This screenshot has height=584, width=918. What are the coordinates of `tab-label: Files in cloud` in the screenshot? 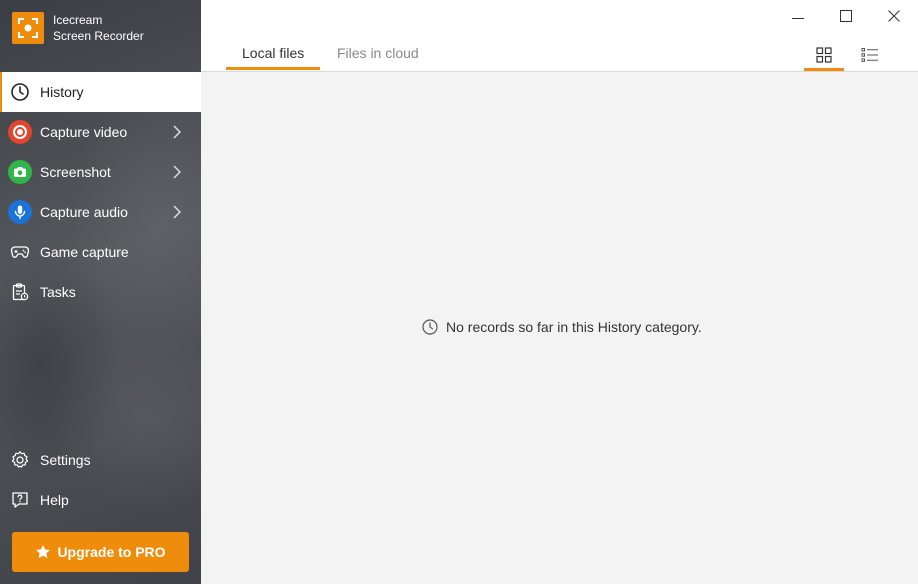 It's located at (378, 53).